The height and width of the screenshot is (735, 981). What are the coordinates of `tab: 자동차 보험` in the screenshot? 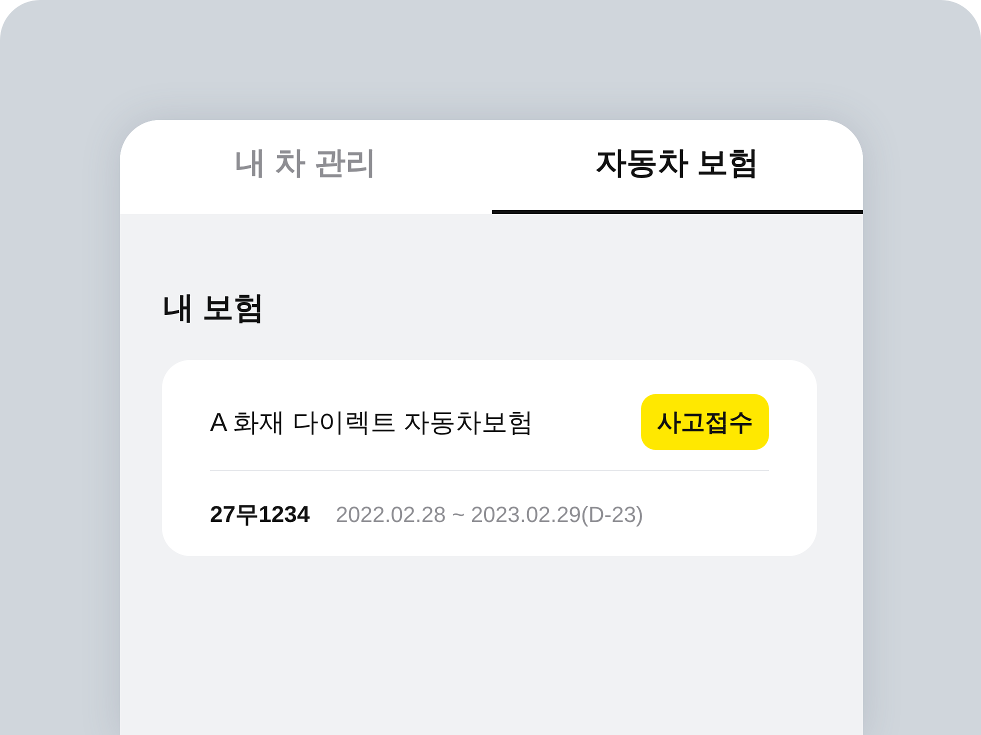 It's located at (677, 167).